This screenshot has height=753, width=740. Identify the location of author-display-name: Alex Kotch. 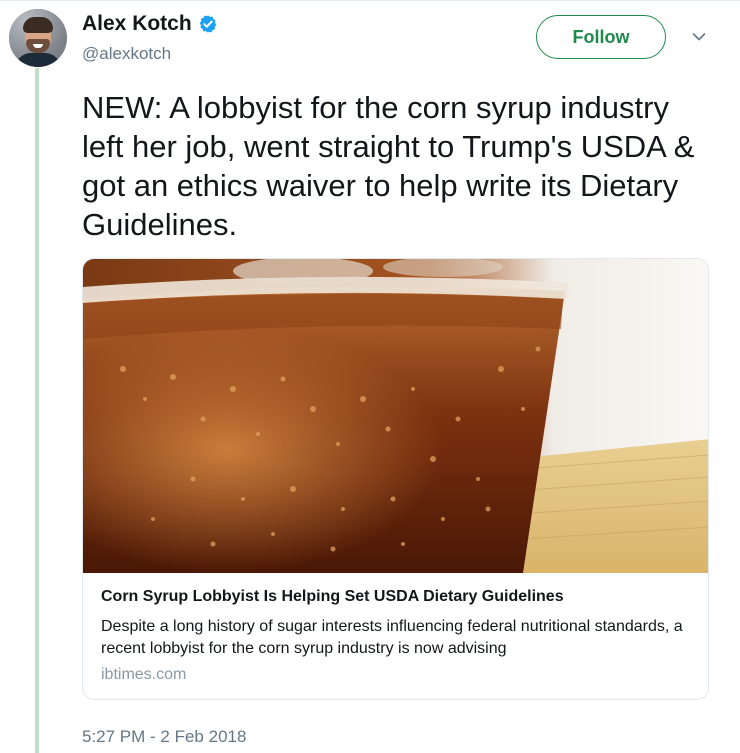
(137, 24).